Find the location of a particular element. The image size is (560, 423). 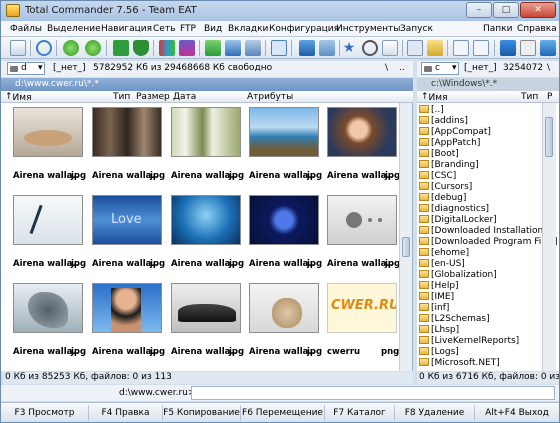

menu-config: Конфигурация is located at coordinates (304, 29).